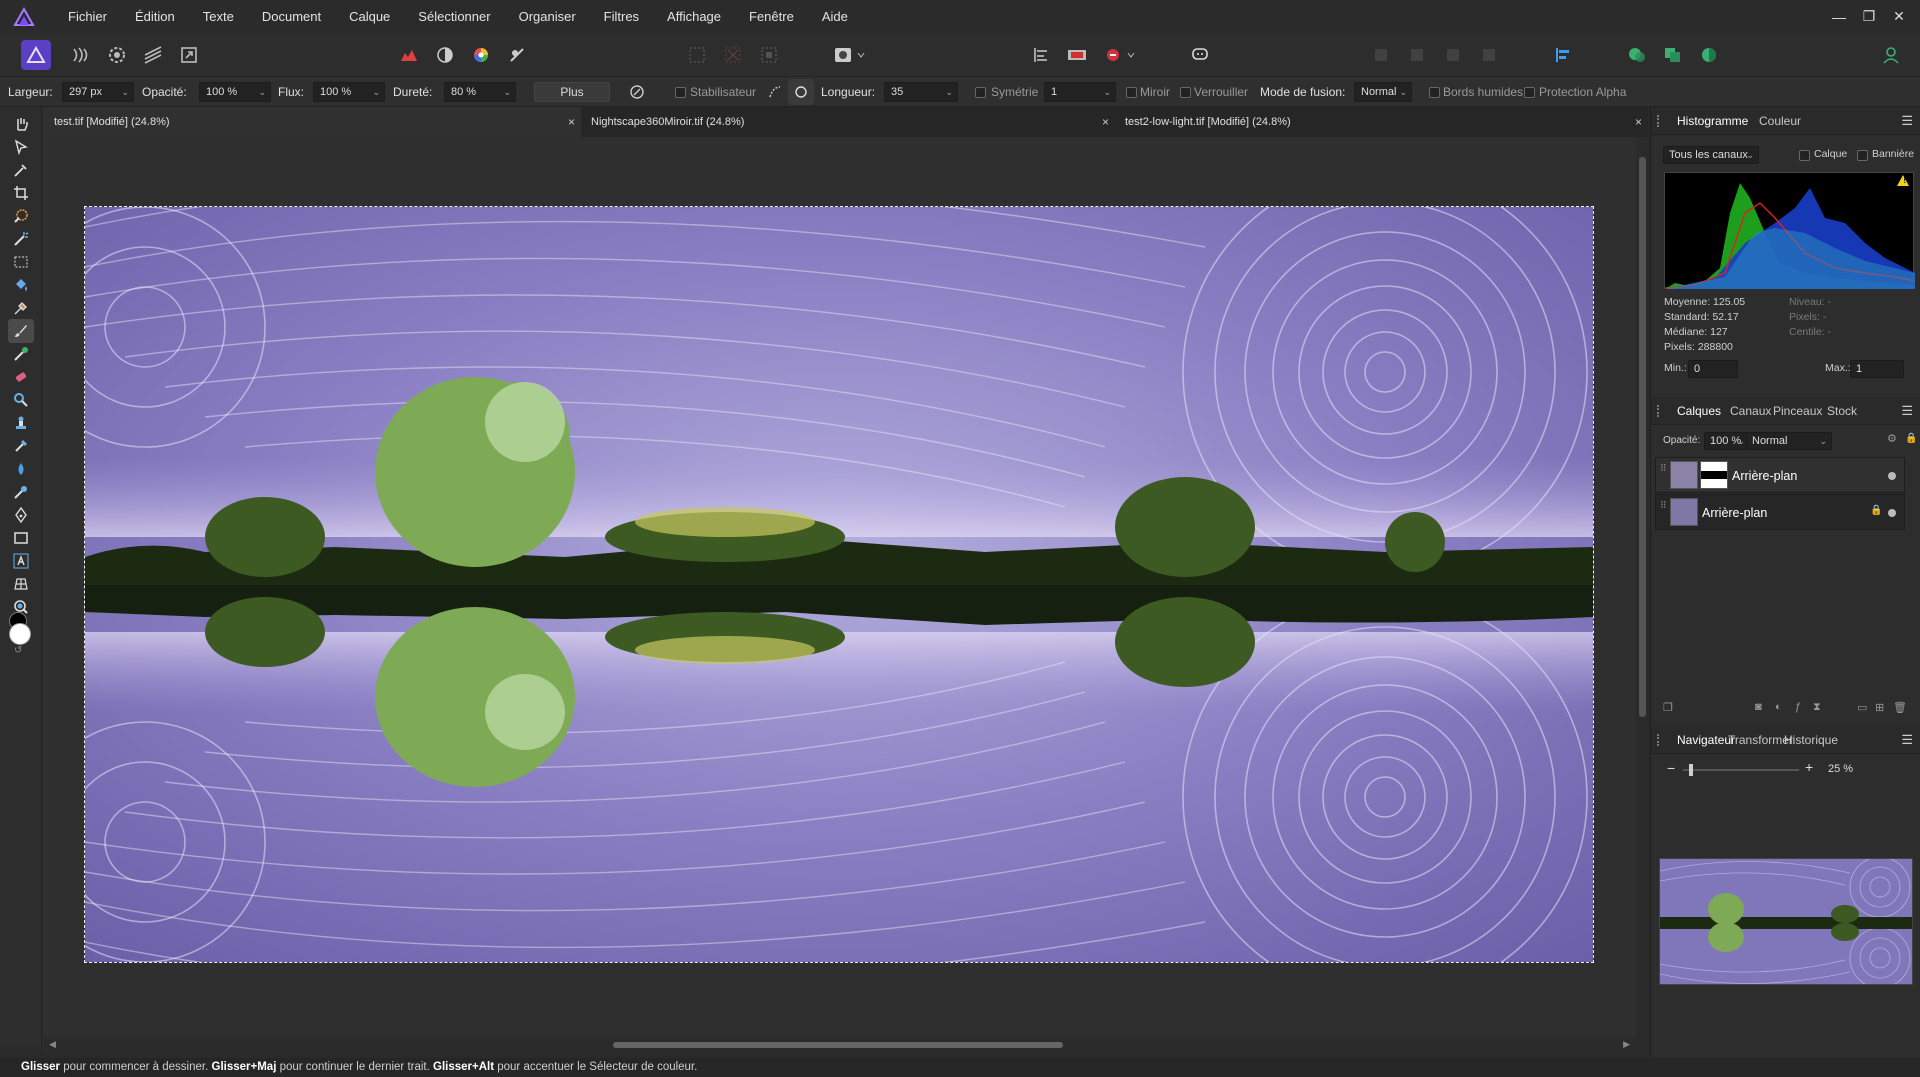 This screenshot has height=1077, width=1920. Describe the element at coordinates (21, 354) in the screenshot. I see `colour-replacement-tool-icon` at that location.